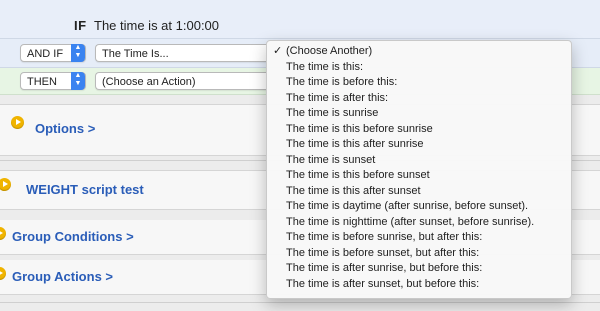  Describe the element at coordinates (419, 192) in the screenshot. I see `menu-item: The time is this after sunset` at that location.